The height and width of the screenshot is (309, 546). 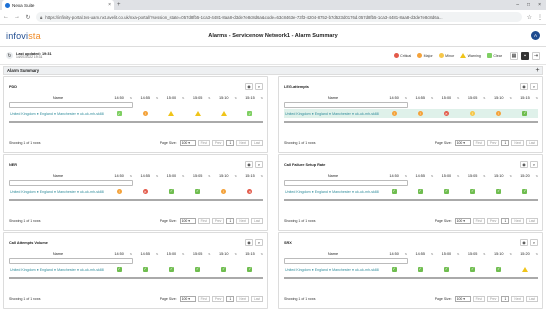 I want to click on browser-menu-icon: ⋮, so click(x=540, y=17).